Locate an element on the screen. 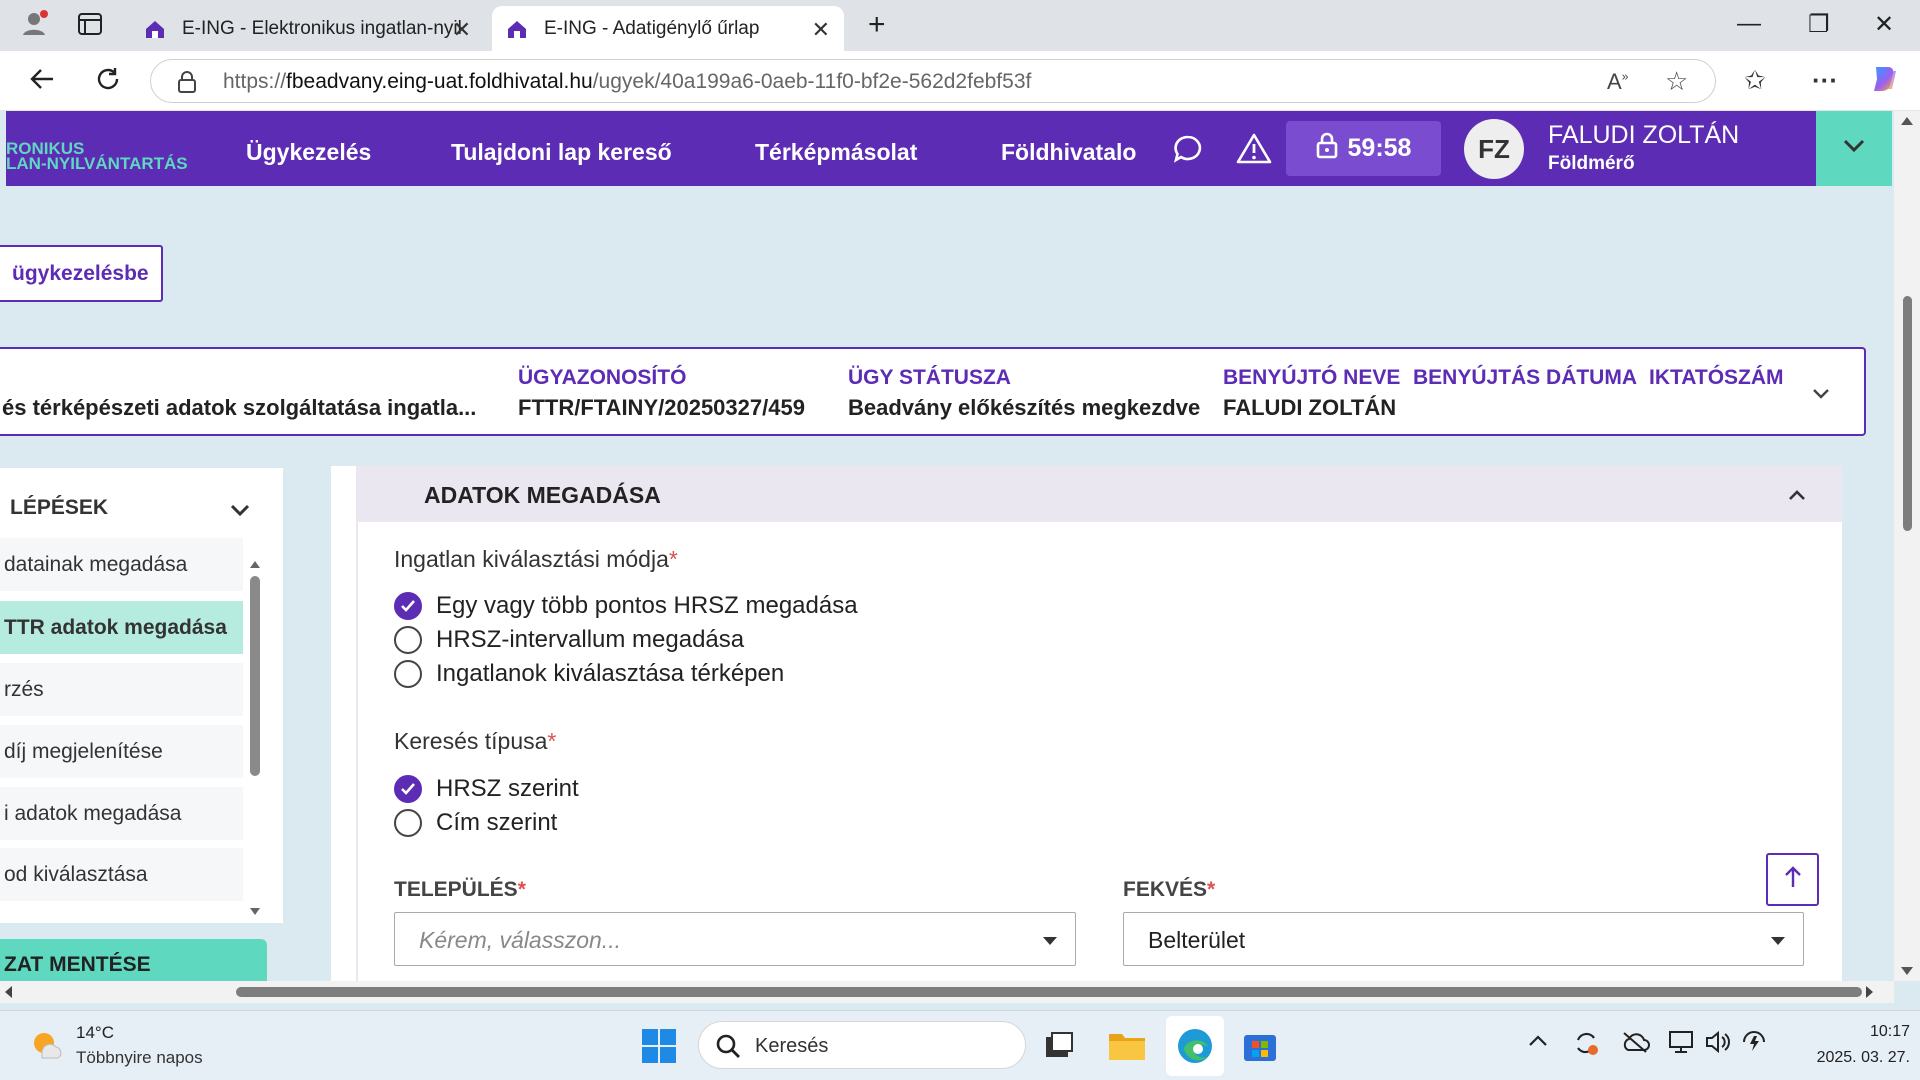 The height and width of the screenshot is (1080, 1920). radio-select-on-map: Ingatlanok kiválasztása térképen is located at coordinates (589, 674).